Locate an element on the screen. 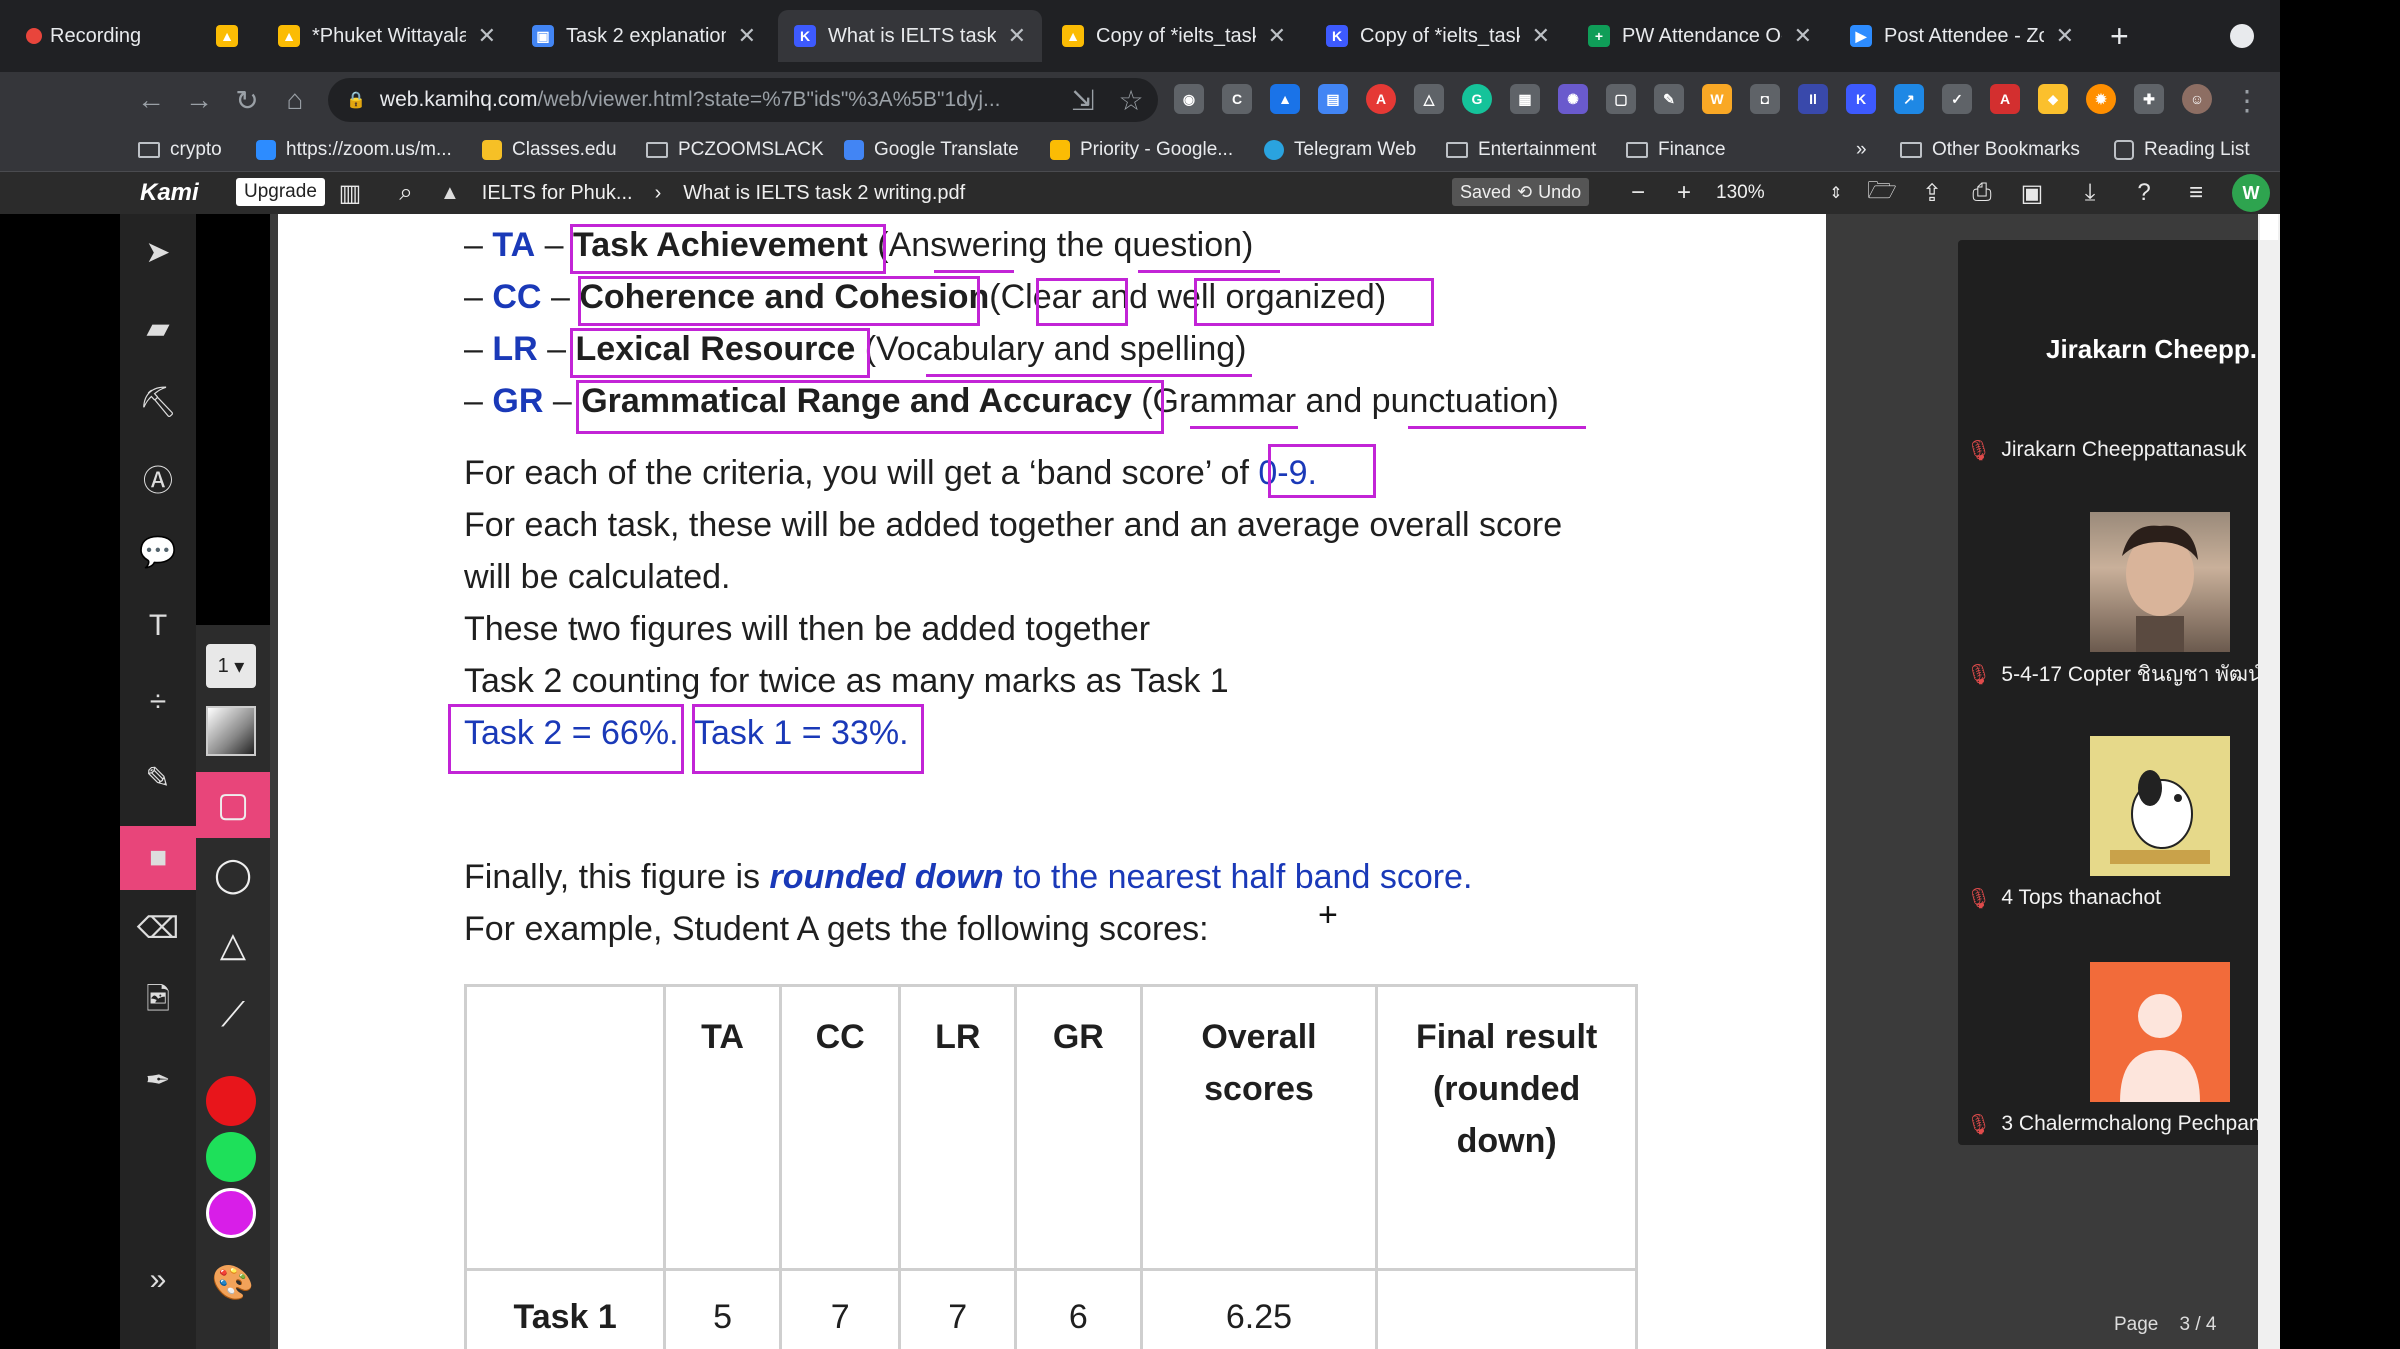  markup-tool-icon: Ⓐ is located at coordinates (158, 478).